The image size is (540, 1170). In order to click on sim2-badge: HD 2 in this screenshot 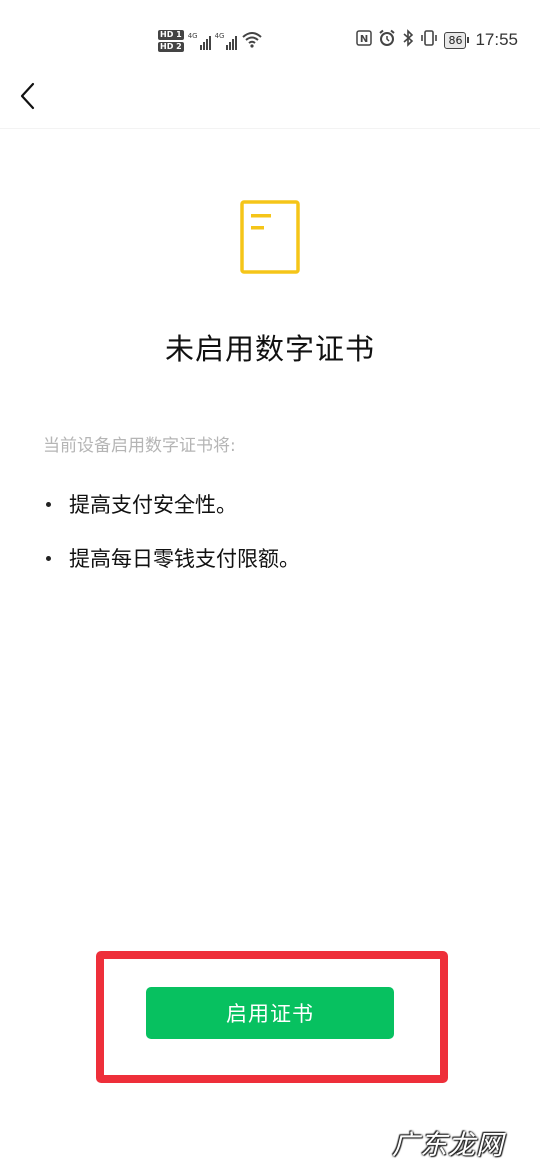, I will do `click(171, 47)`.